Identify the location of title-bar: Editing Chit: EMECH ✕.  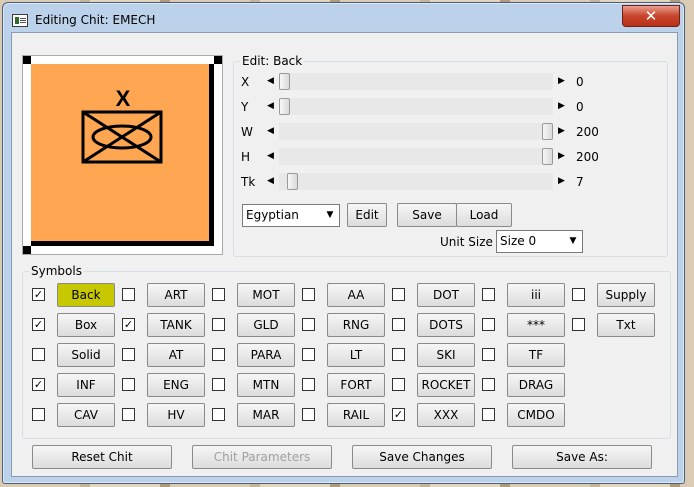
(343, 19).